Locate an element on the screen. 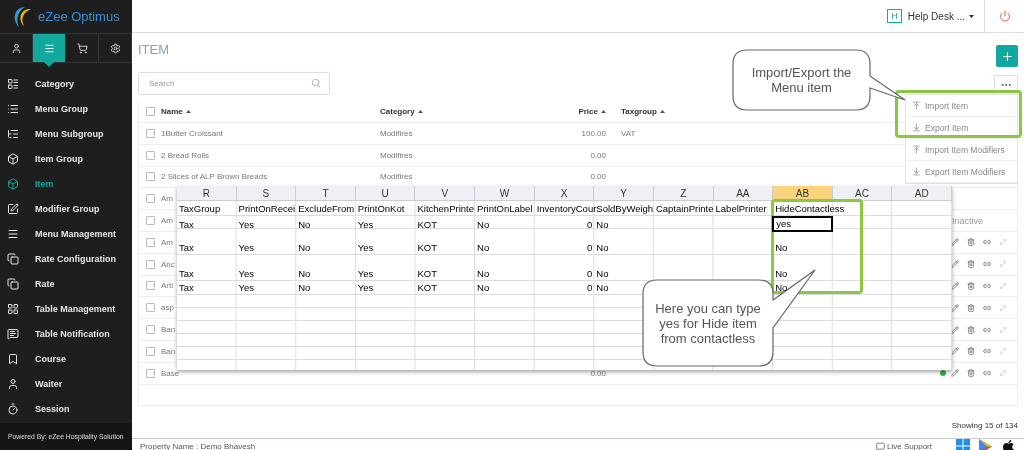  play-store-icon is located at coordinates (985, 444).